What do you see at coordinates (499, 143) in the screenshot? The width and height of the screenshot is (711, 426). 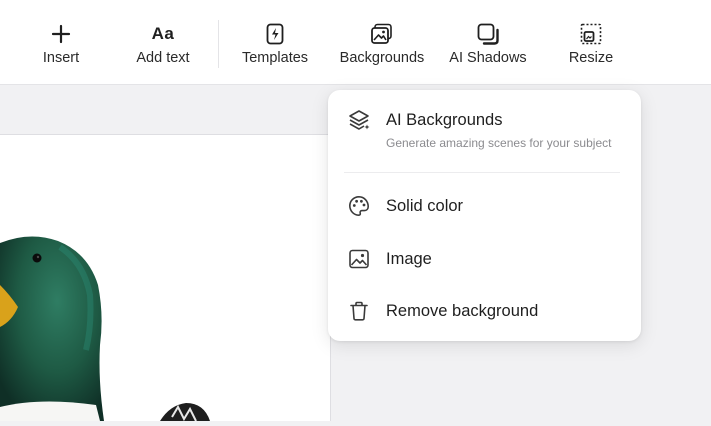 I see `ai-backgrounds-subtitle: Generate amazing scenes for your subject` at bounding box center [499, 143].